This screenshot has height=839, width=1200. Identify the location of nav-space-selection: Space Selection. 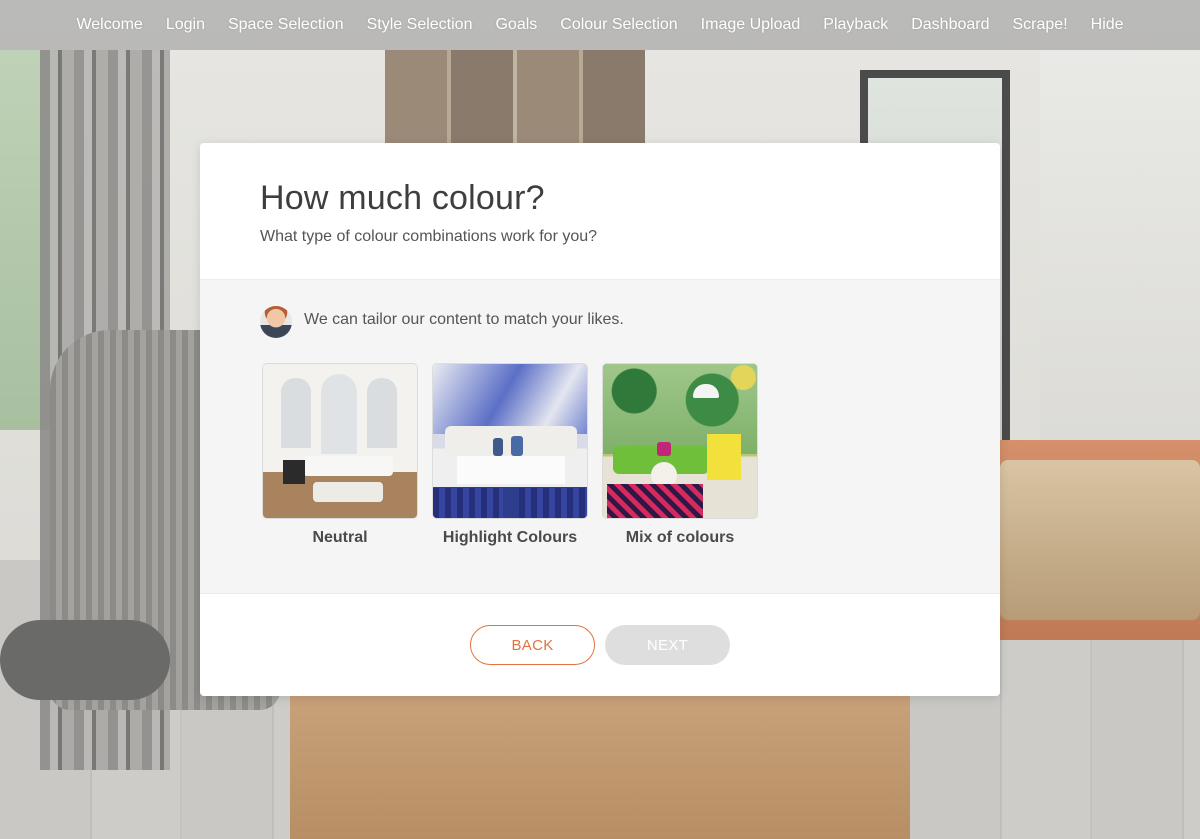
(285, 25).